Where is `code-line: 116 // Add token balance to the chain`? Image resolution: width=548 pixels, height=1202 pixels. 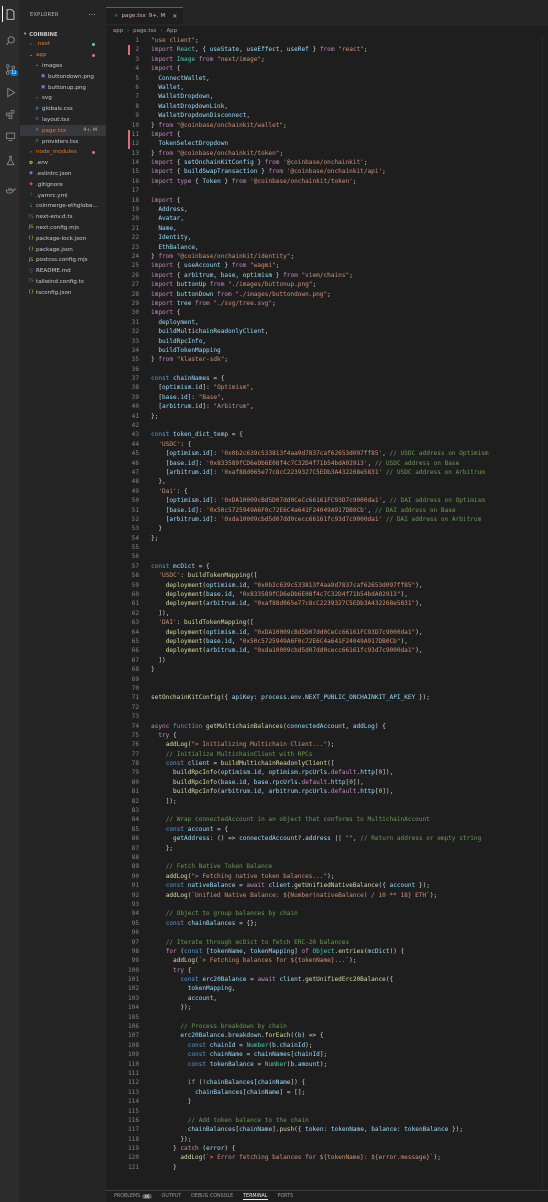
code-line: 116 // Add token balance to the chain is located at coordinates (327, 1120).